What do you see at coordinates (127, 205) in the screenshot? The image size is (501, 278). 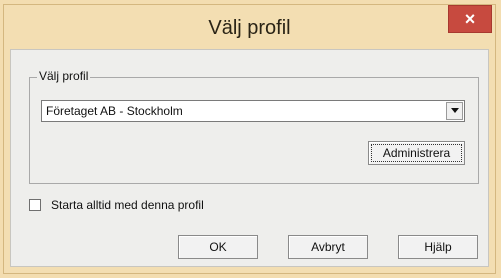 I see `always-start-label: Starta alltid med denna profil` at bounding box center [127, 205].